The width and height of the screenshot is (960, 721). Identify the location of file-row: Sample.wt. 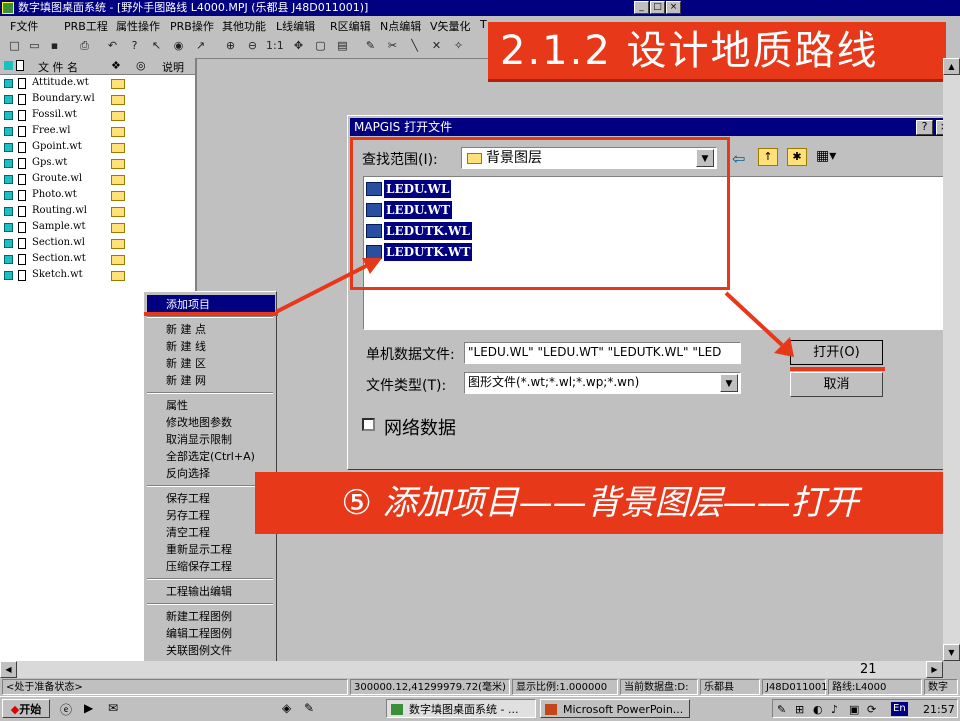
(99, 228).